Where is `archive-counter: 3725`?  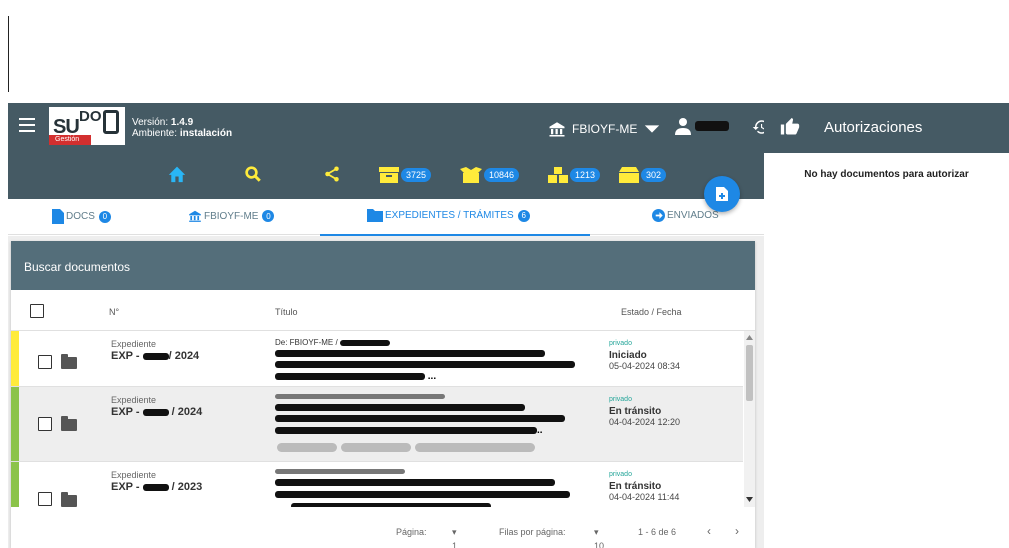
archive-counter: 3725 is located at coordinates (405, 175).